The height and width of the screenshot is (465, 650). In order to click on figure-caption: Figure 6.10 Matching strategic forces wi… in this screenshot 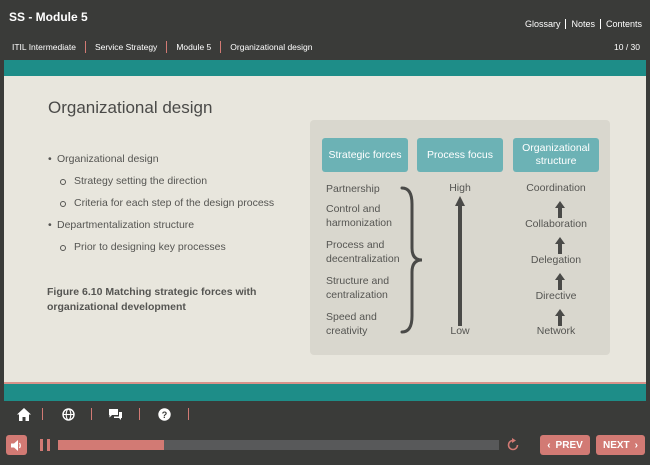, I will do `click(152, 299)`.